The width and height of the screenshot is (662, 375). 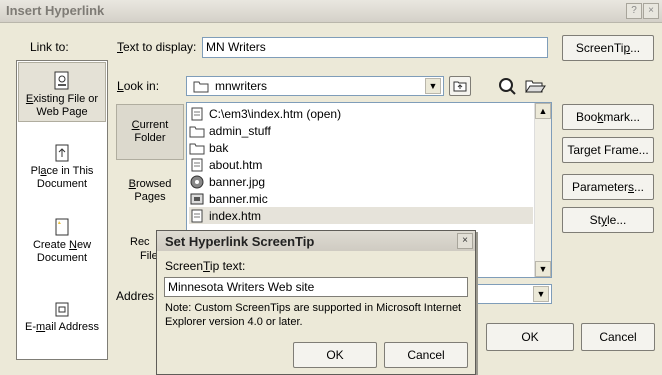 I want to click on accel-key: L, so click(x=120, y=86).